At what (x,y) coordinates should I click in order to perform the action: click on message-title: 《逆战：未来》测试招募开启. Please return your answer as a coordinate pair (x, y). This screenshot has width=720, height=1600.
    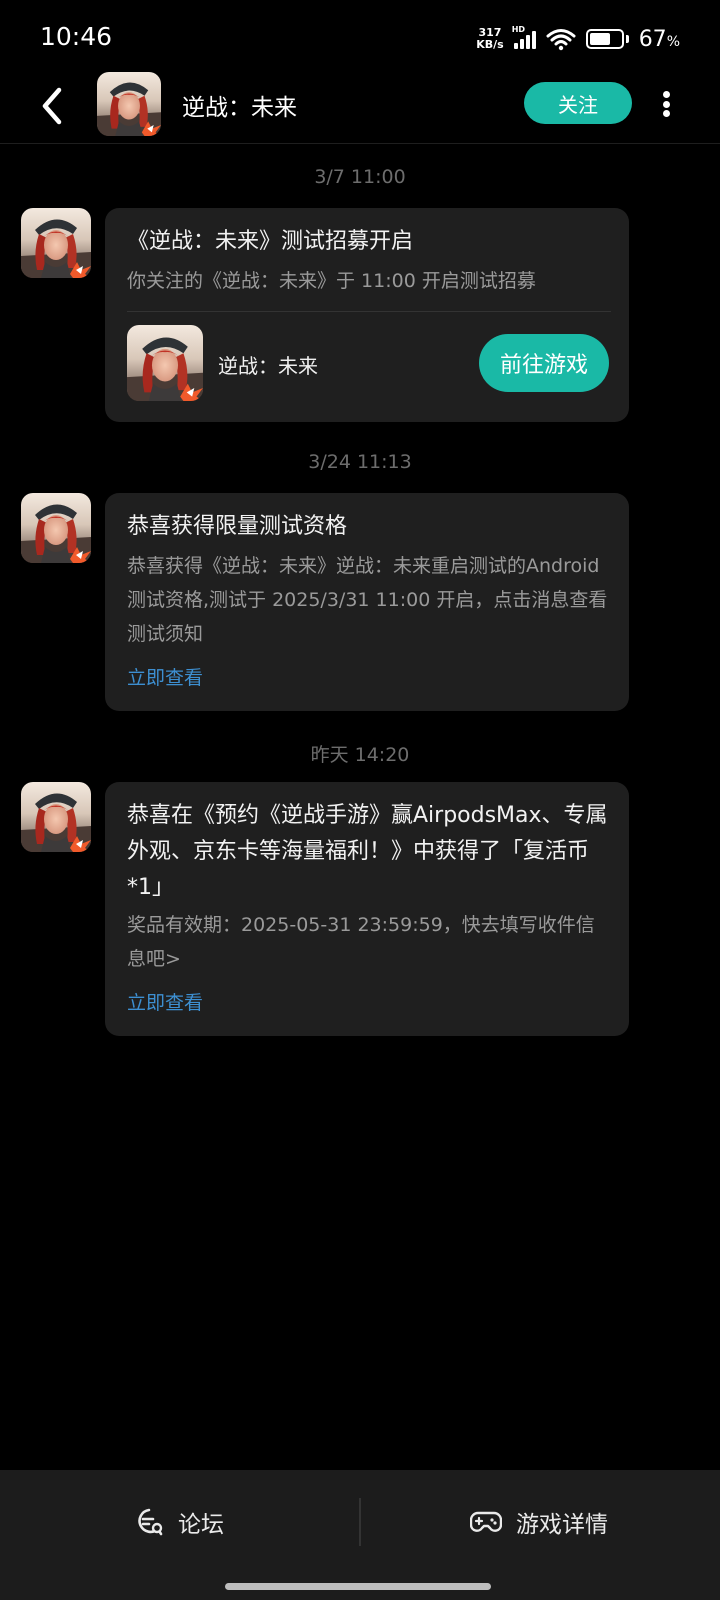
    Looking at the image, I should click on (270, 241).